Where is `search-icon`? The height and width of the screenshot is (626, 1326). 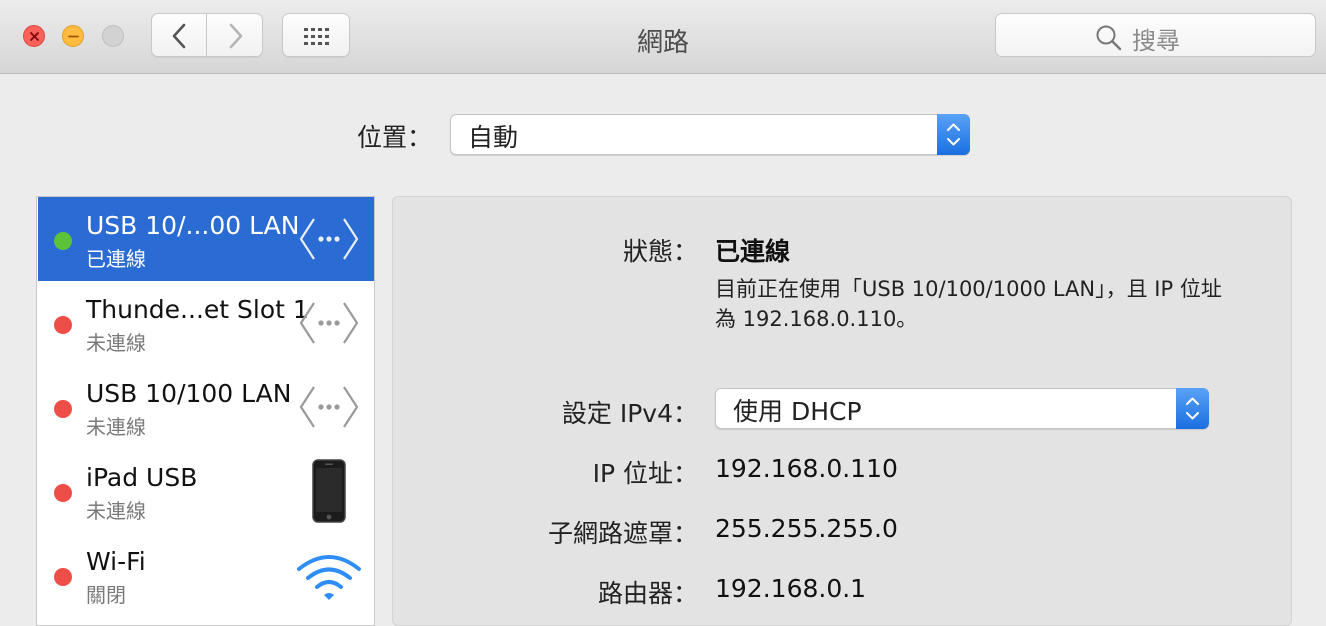
search-icon is located at coordinates (1109, 38).